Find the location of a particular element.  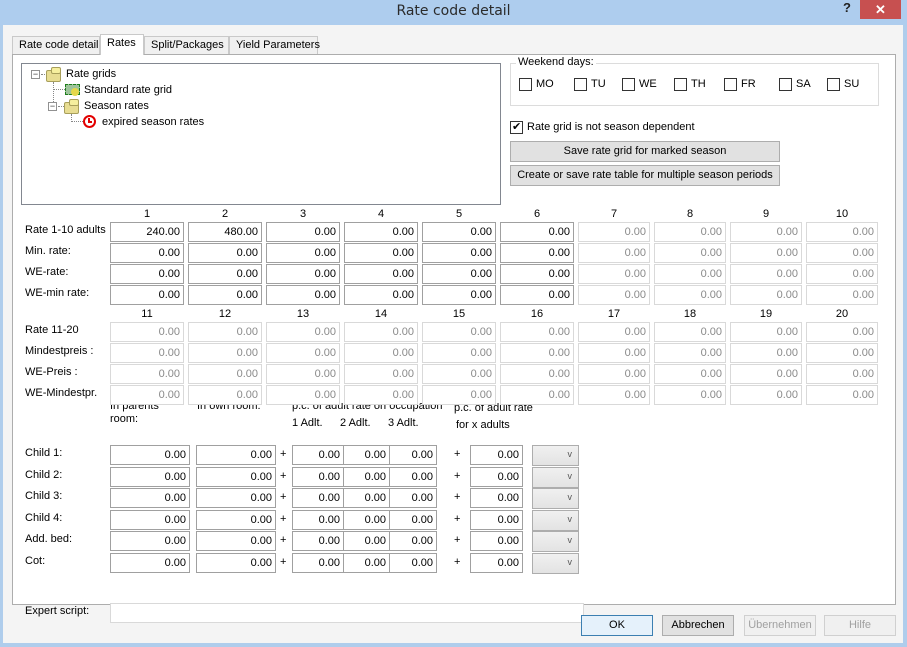

ok-button: OK is located at coordinates (617, 625).